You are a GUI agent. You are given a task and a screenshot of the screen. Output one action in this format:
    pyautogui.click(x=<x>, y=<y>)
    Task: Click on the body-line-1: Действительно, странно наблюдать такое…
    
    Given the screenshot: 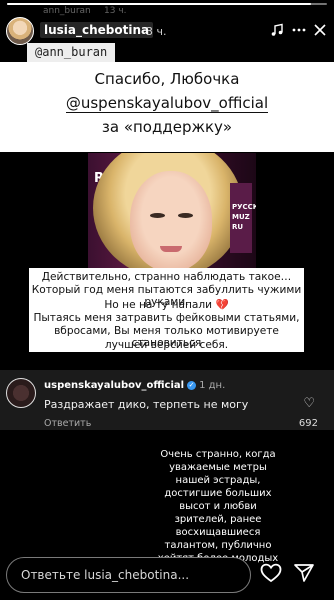 What is the action you would take?
    pyautogui.click(x=166, y=277)
    